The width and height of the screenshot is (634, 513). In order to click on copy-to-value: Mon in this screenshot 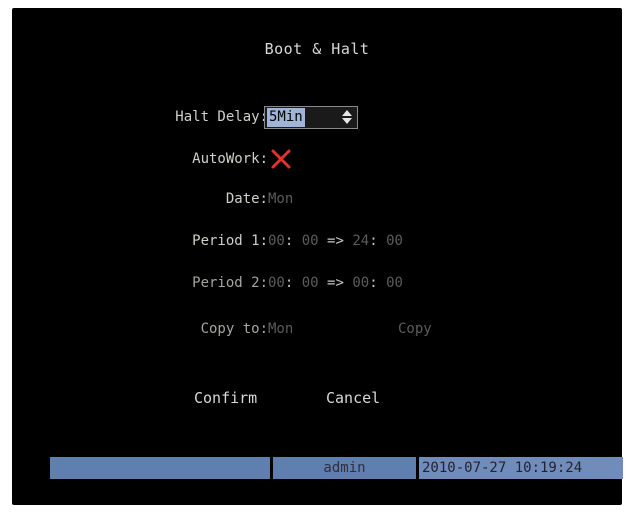, I will do `click(280, 329)`.